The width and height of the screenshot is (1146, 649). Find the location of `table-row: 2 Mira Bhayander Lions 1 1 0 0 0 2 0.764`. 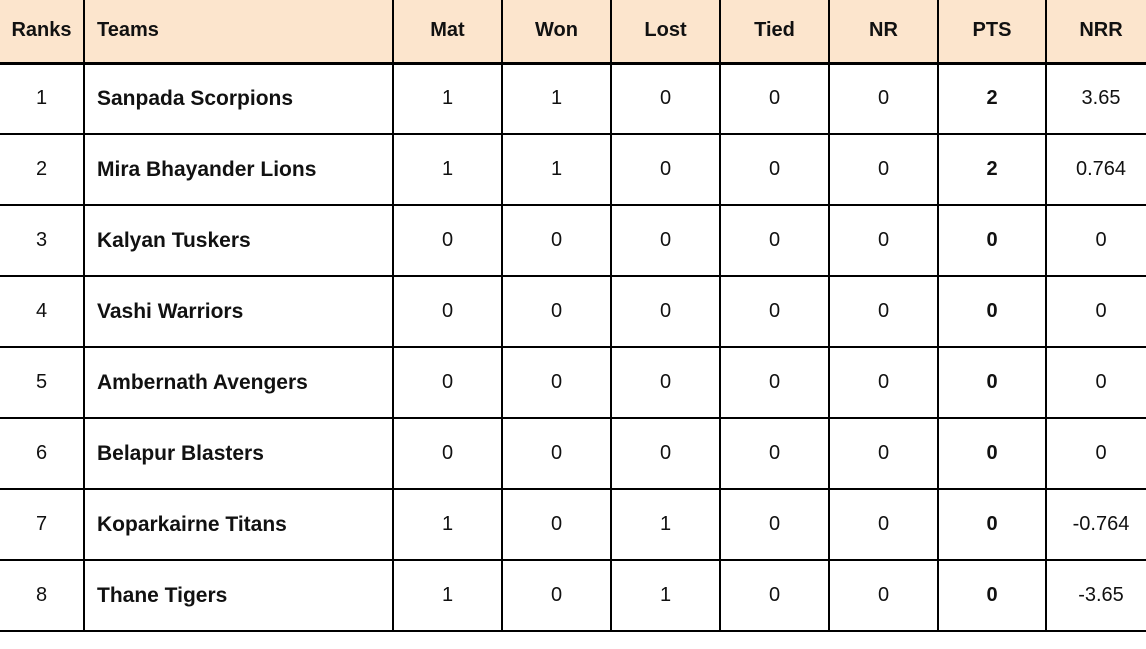

table-row: 2 Mira Bhayander Lions 1 1 0 0 0 2 0.764 is located at coordinates (573, 170).